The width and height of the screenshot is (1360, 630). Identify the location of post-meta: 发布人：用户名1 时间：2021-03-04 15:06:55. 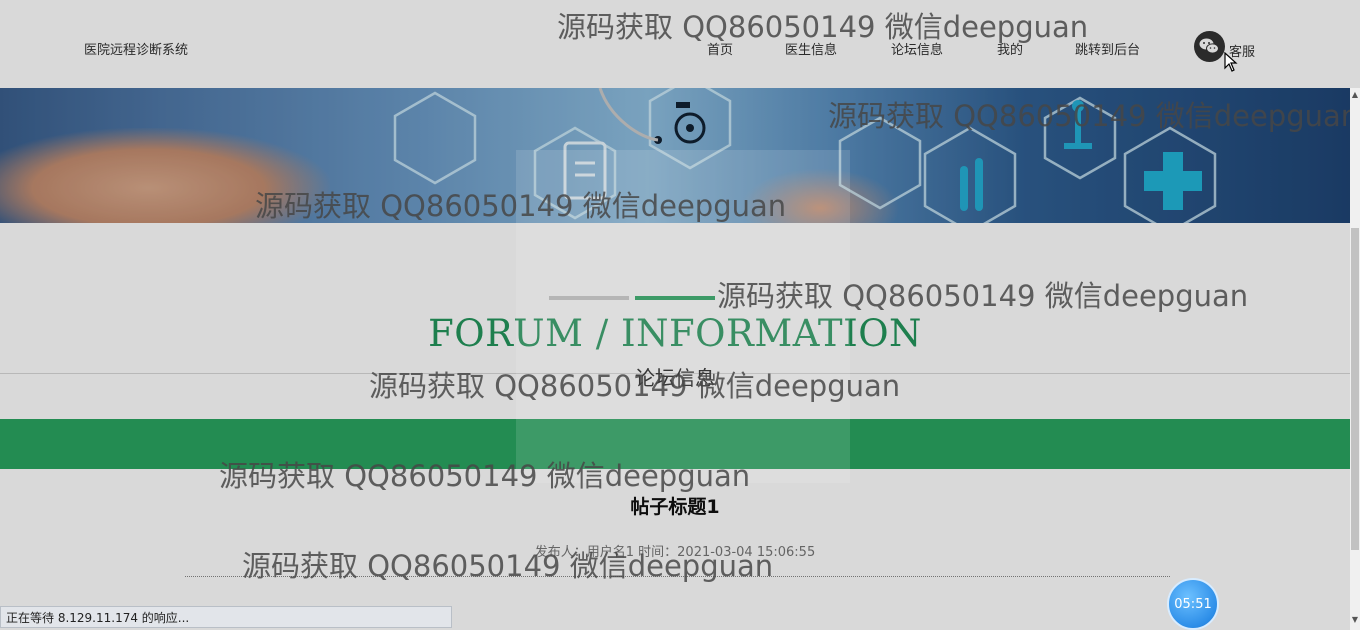
(675, 552).